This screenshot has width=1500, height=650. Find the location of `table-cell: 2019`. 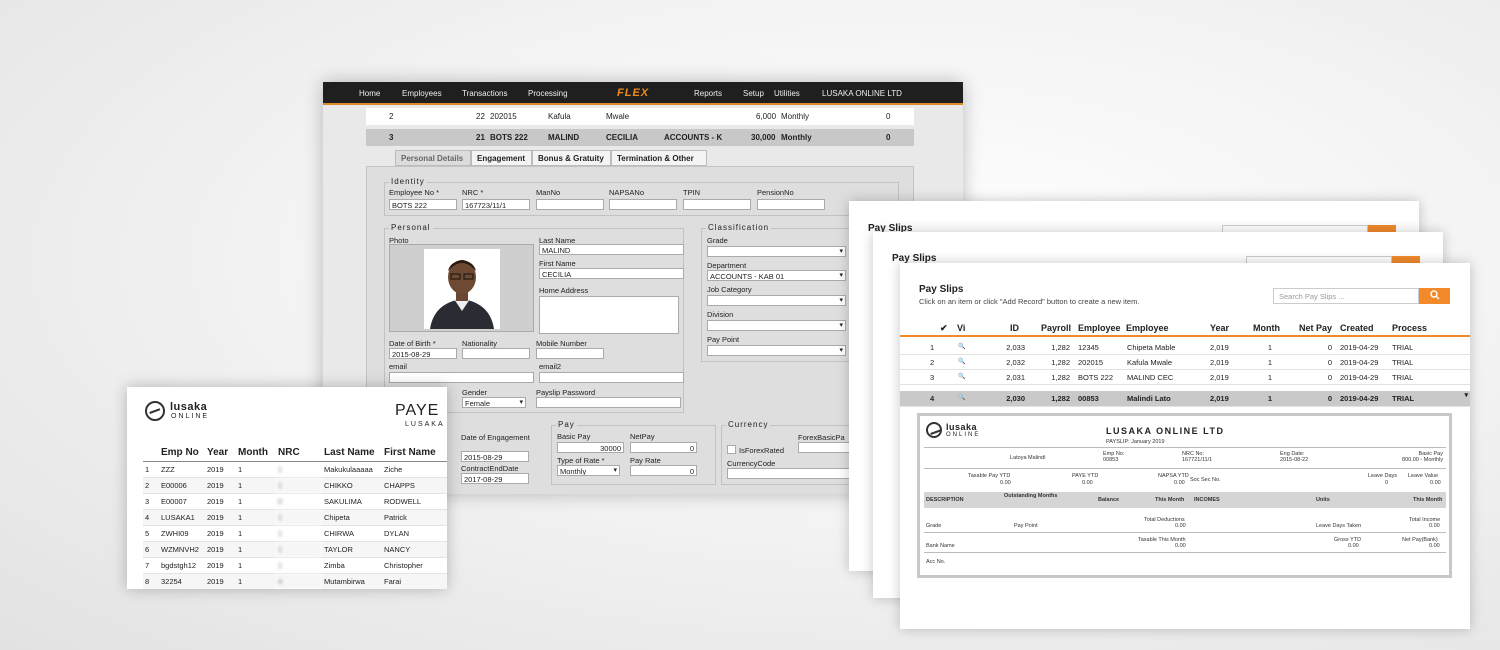

table-cell: 2019 is located at coordinates (220, 565).